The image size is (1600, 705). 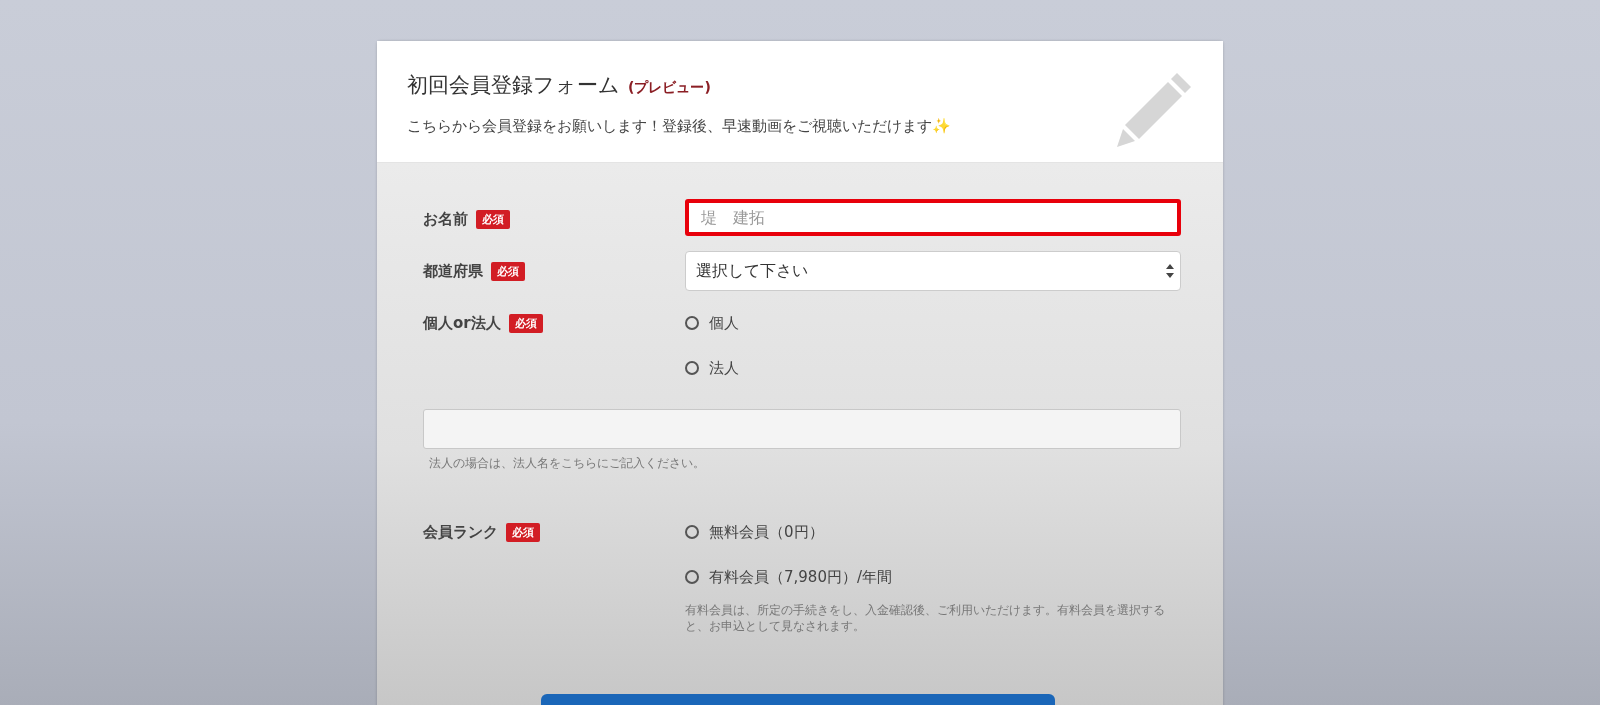 I want to click on radio-label: 有料会員（7,980円）/年間, so click(x=800, y=577).